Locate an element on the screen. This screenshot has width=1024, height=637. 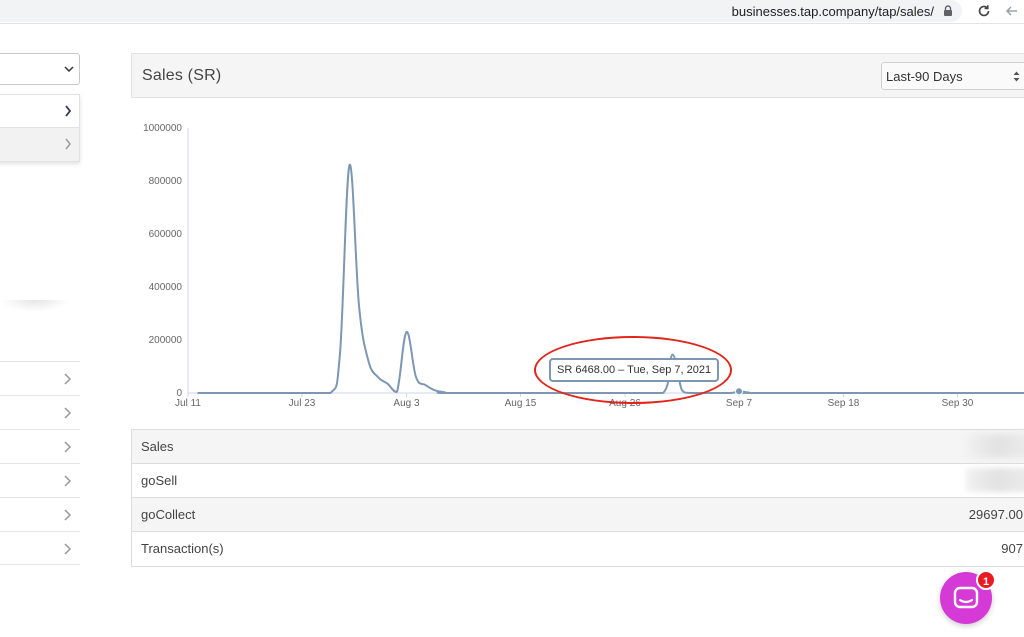
sidebar-select is located at coordinates (40, 69).